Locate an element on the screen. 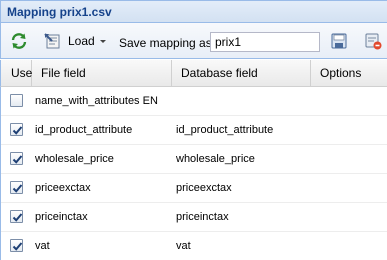 This screenshot has height=260, width=387. table-row: priceexctax priceexctax is located at coordinates (194, 188).